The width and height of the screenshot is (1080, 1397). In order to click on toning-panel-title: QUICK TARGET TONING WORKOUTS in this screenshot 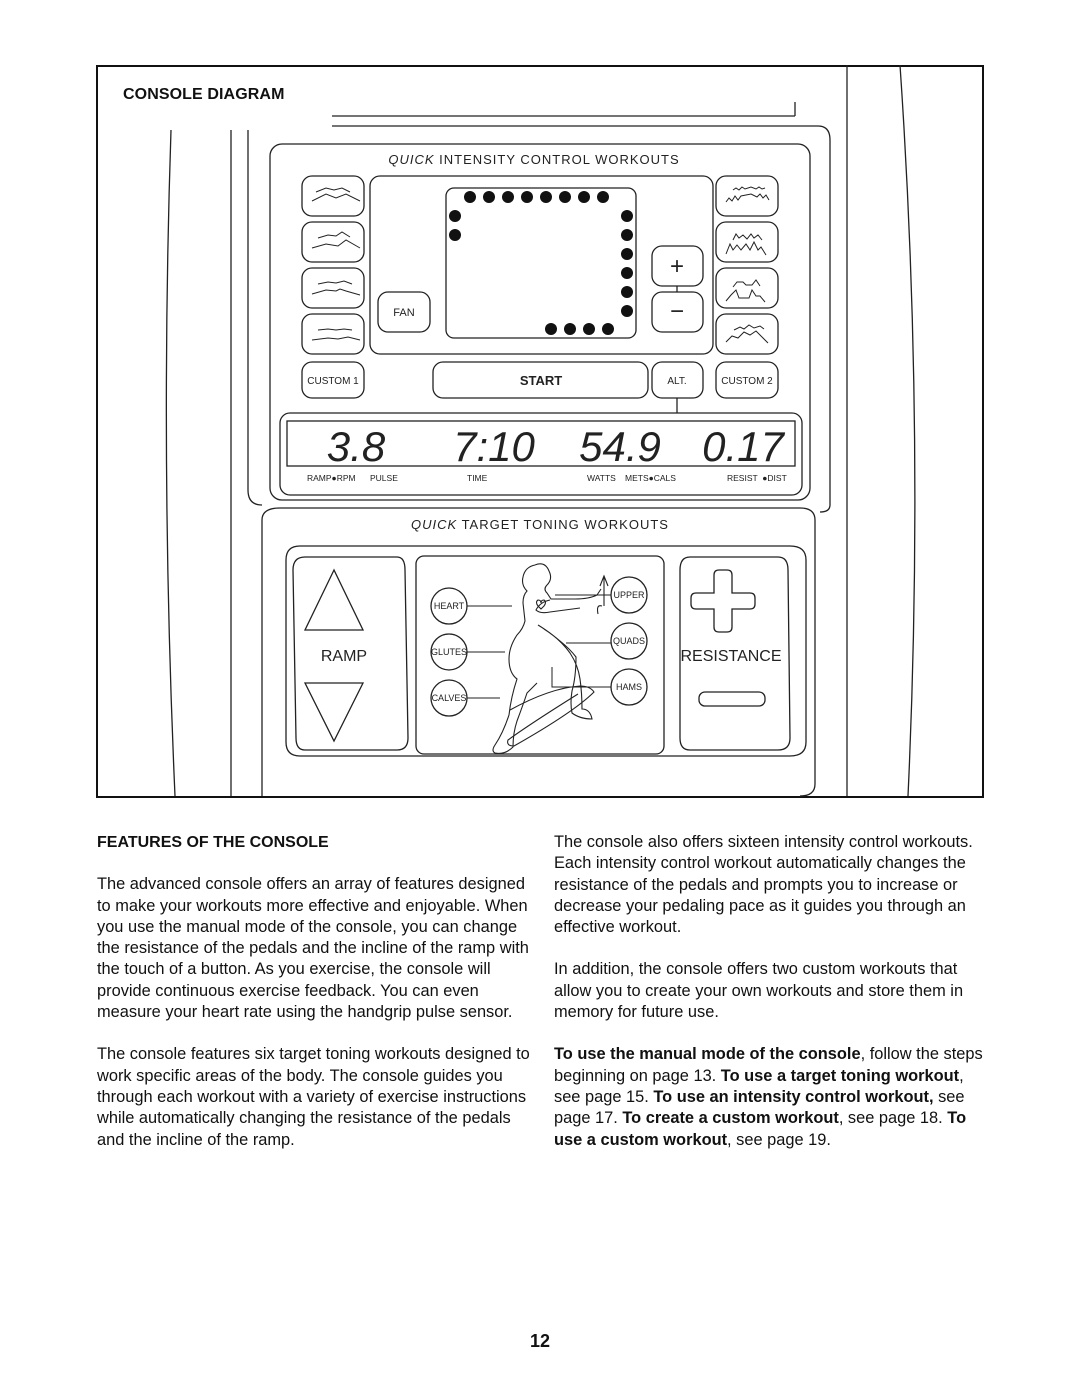, I will do `click(540, 524)`.